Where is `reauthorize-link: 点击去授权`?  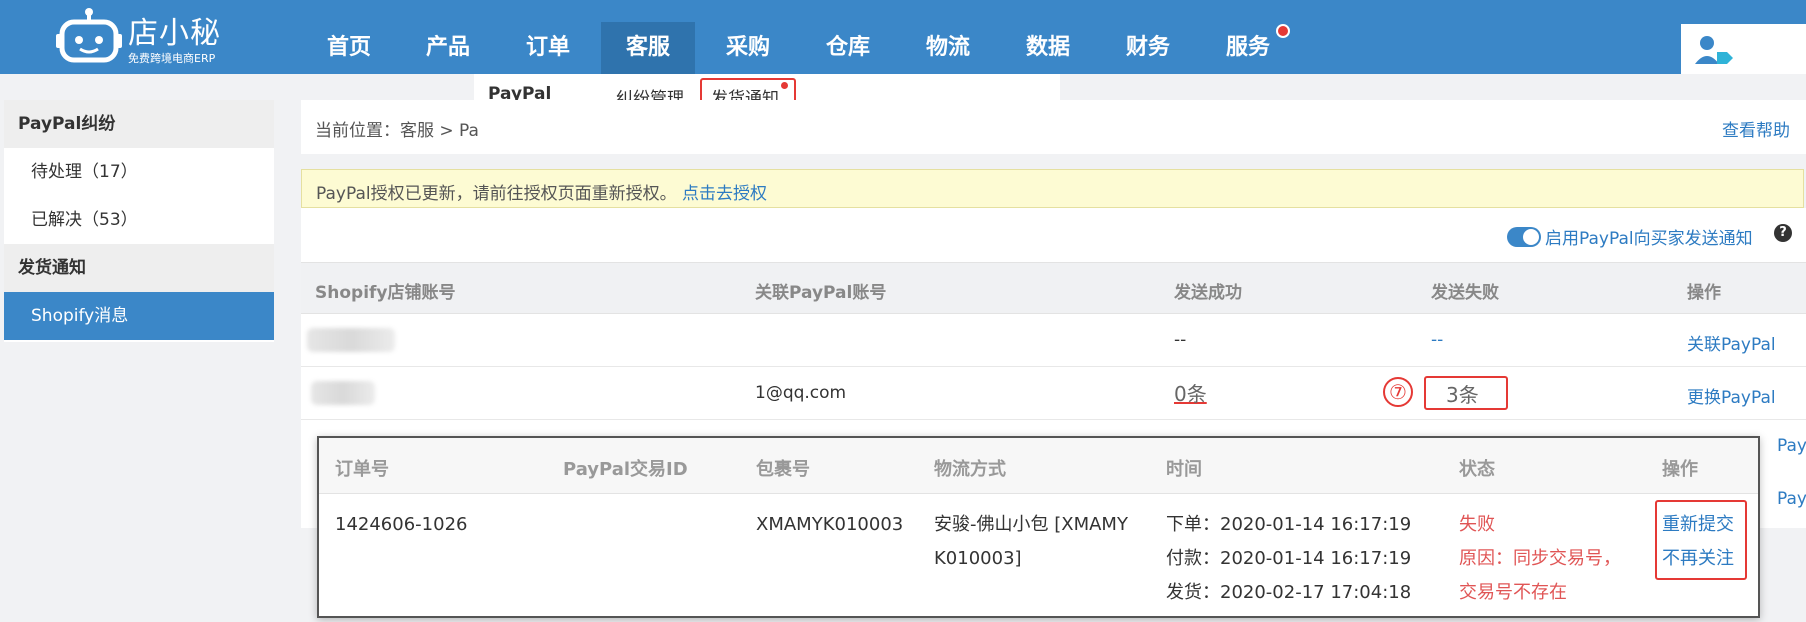
reauthorize-link: 点击去授权 is located at coordinates (724, 194).